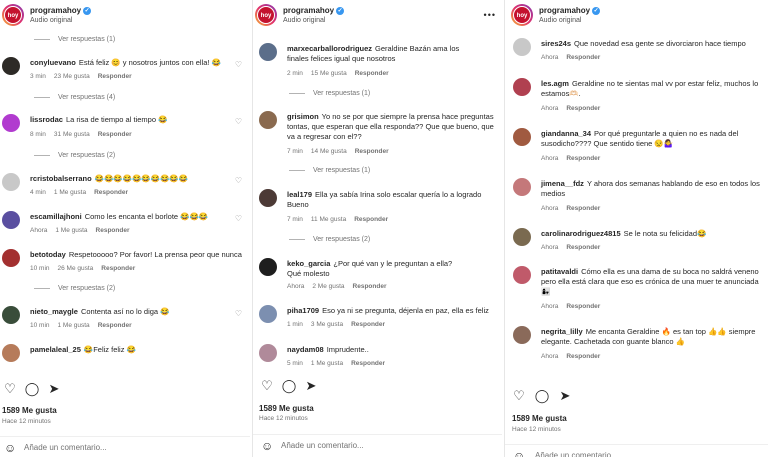  What do you see at coordinates (329, 151) in the screenshot?
I see `comment-likes: 14 Me gusta` at bounding box center [329, 151].